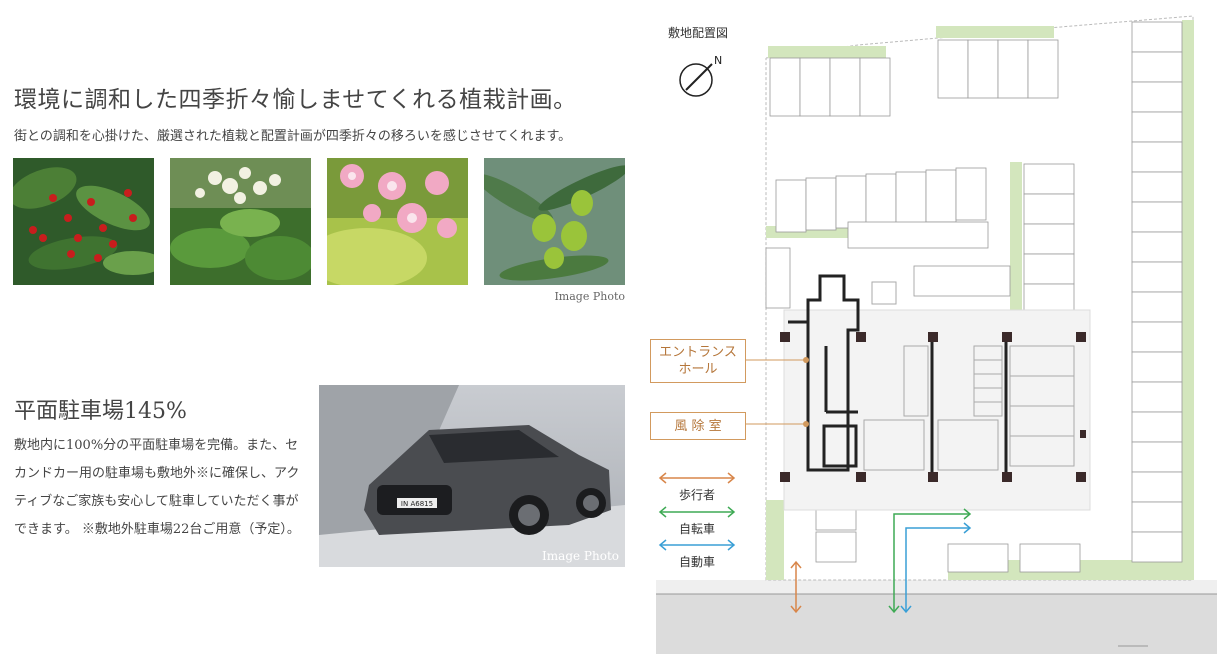 This screenshot has width=1217, height=654. What do you see at coordinates (554, 221) in the screenshot?
I see `photo-olives` at bounding box center [554, 221].